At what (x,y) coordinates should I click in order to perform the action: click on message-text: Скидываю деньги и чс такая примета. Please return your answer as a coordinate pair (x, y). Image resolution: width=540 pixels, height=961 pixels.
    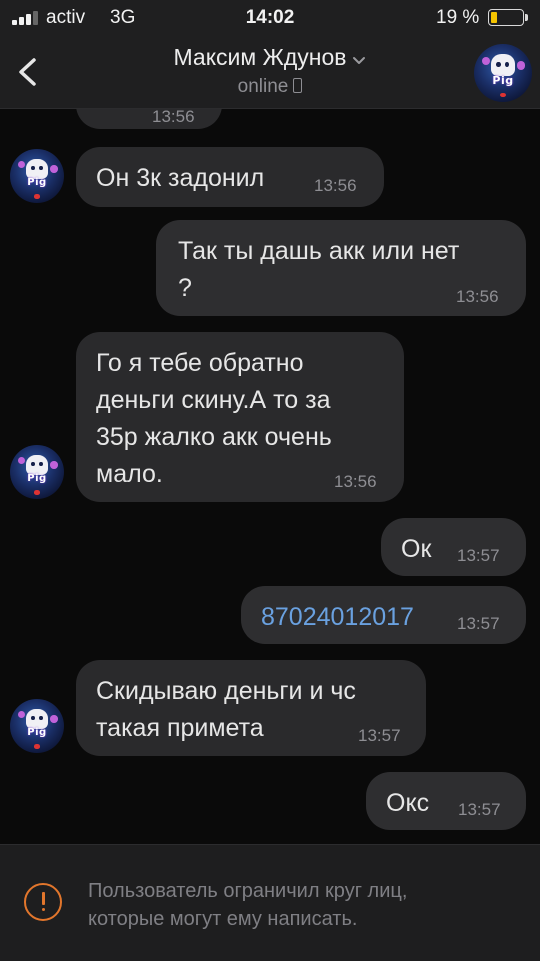
    Looking at the image, I should click on (226, 709).